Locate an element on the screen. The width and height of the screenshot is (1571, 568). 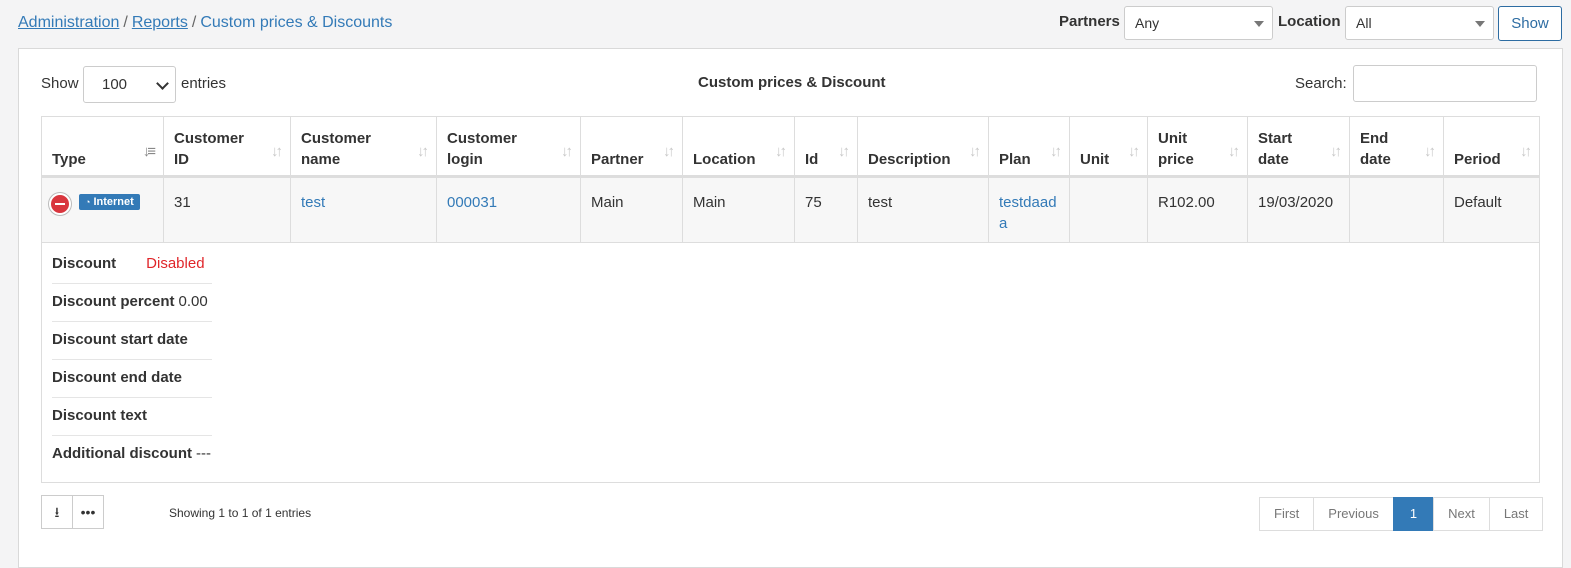
page-first: First is located at coordinates (1287, 514).